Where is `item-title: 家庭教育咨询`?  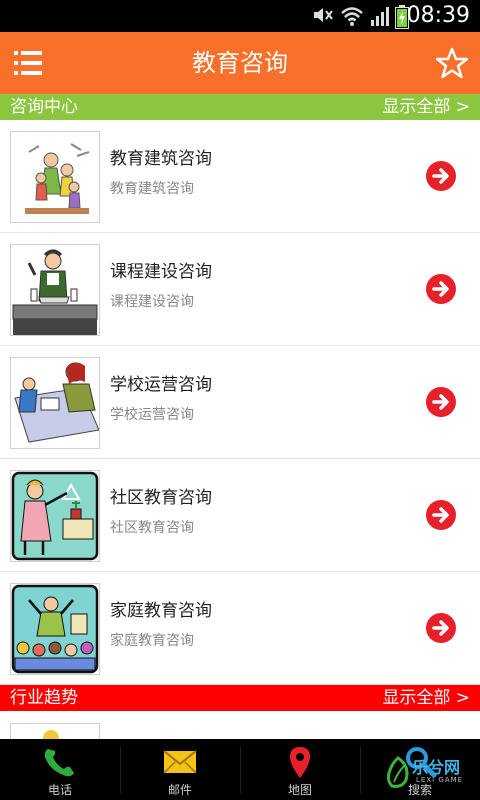
item-title: 家庭教育咨询 is located at coordinates (161, 611).